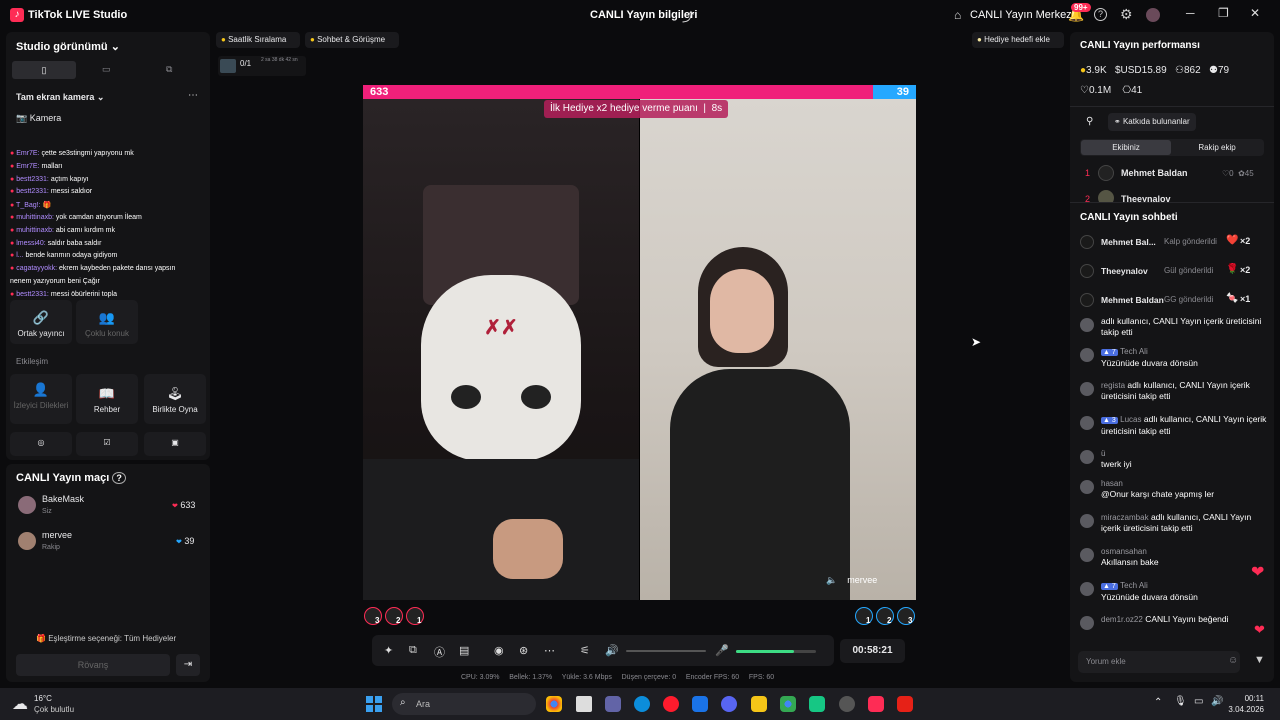  What do you see at coordinates (613, 704) in the screenshot?
I see `teams-icon` at bounding box center [613, 704].